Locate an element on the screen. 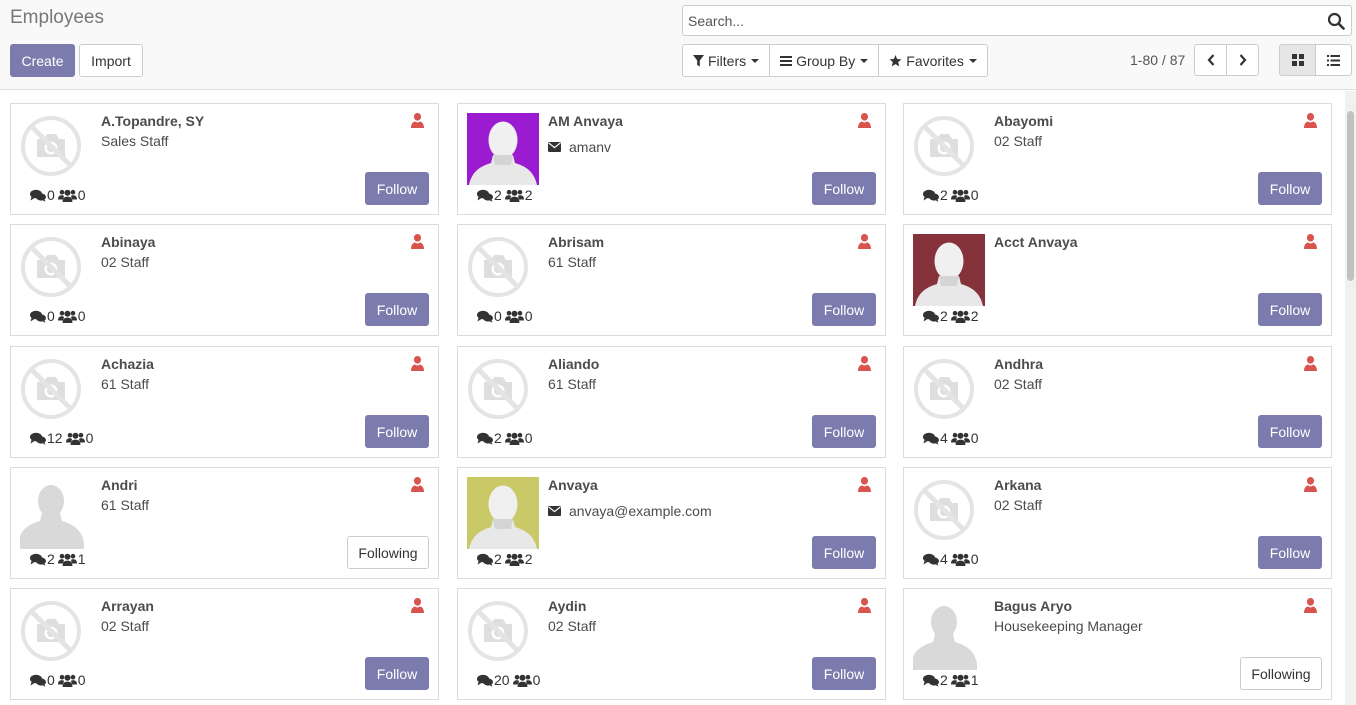 The height and width of the screenshot is (705, 1356). group-by-dropdown: Group By is located at coordinates (824, 60).